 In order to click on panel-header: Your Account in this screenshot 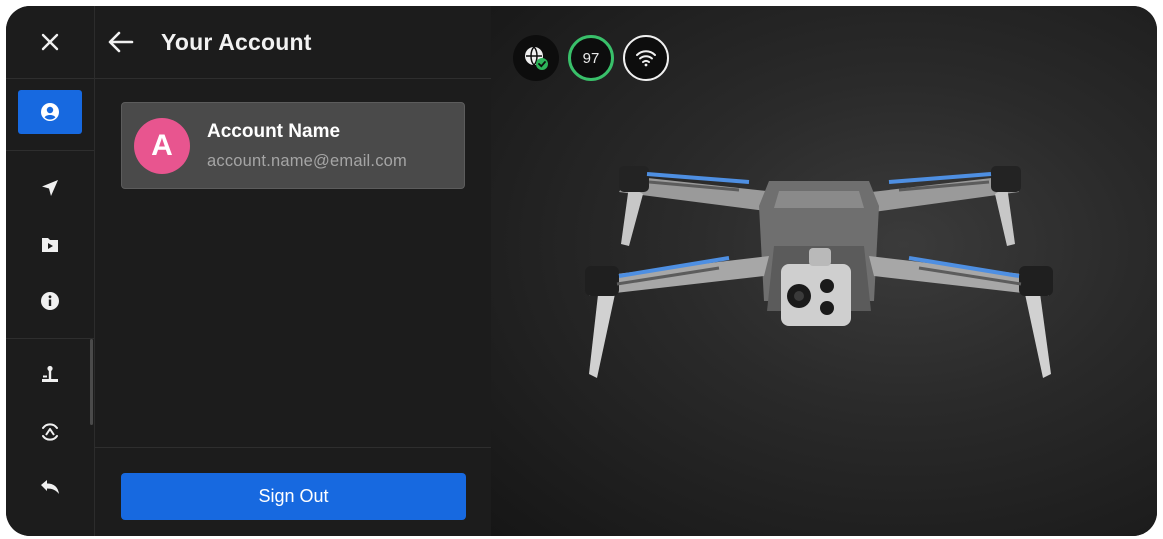, I will do `click(293, 42)`.